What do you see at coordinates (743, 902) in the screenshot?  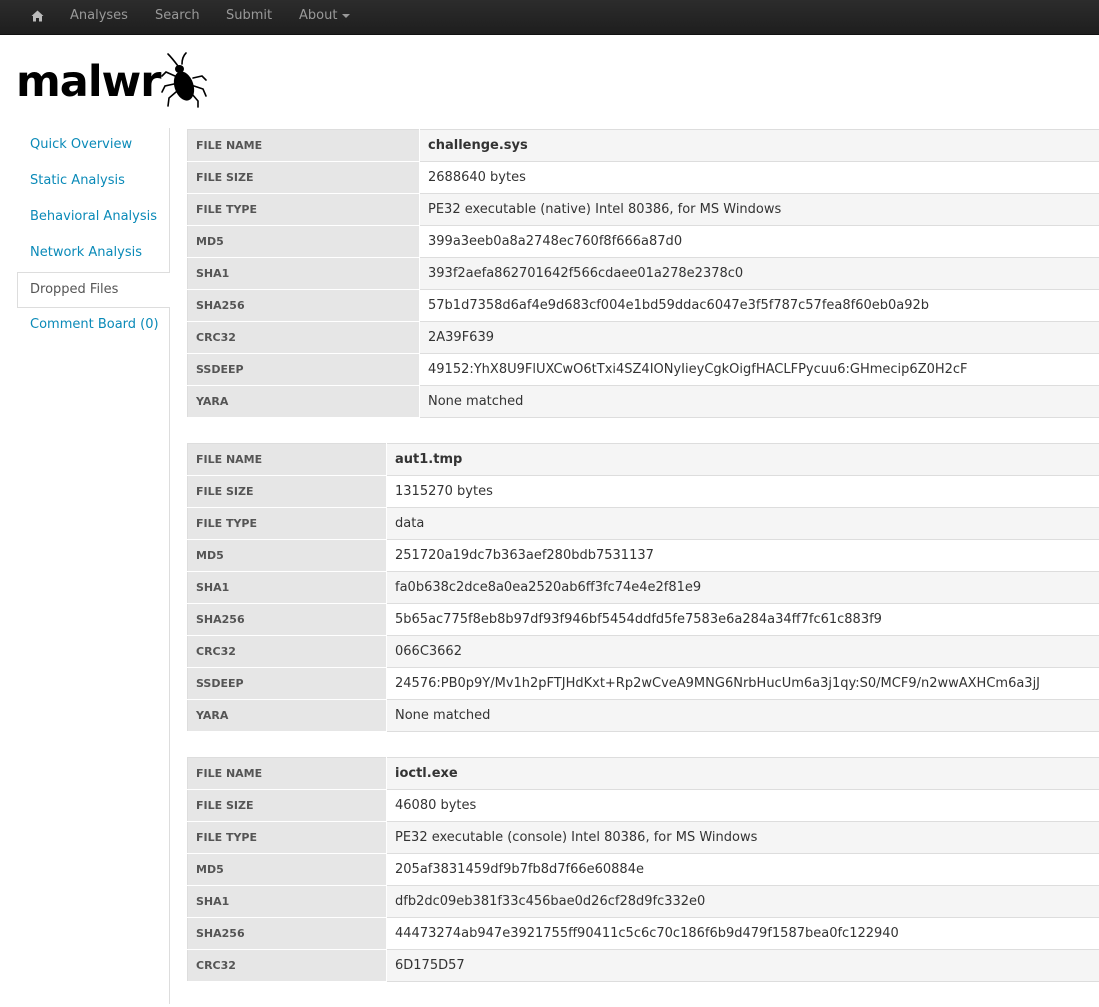 I see `sha1-value: dfb2dc09eb381f33c456bae0d26cf28d9fc332e0` at bounding box center [743, 902].